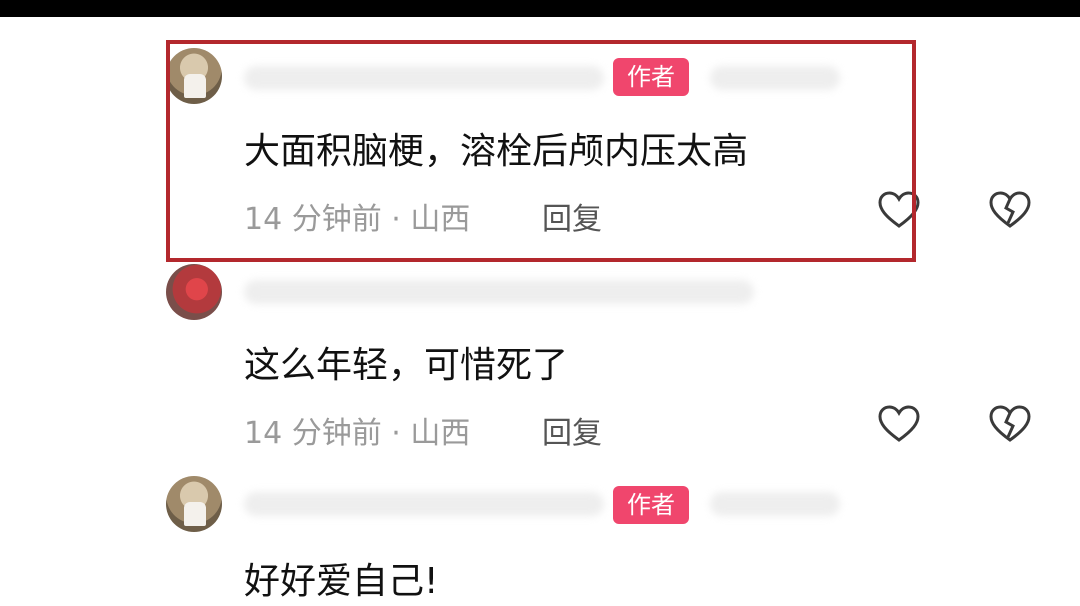  I want to click on comment-meta: 14 分钟前 · 山西, so click(357, 433).